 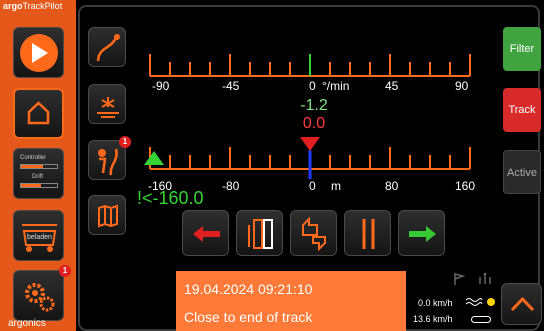 What do you see at coordinates (125, 142) in the screenshot?
I see `person-curve-badge: 1` at bounding box center [125, 142].